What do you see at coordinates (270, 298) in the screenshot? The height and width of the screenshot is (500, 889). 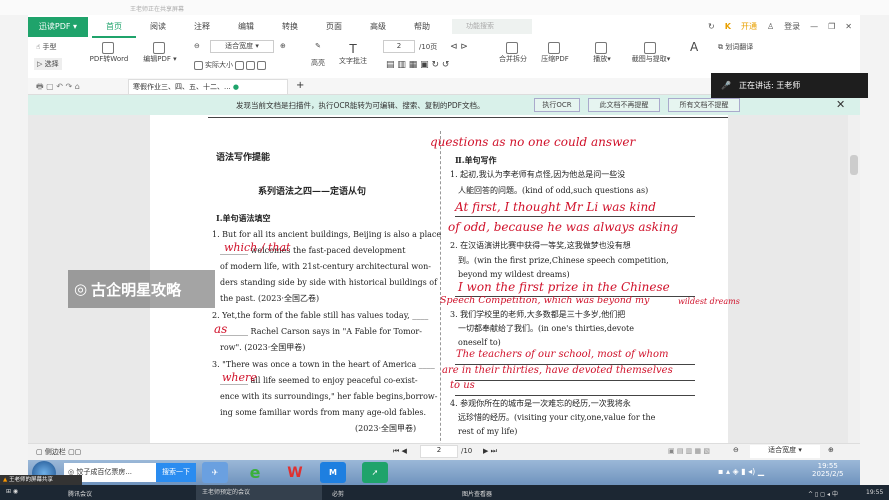 I see `left-text-line: the past. (2023·全国乙卷)` at bounding box center [270, 298].